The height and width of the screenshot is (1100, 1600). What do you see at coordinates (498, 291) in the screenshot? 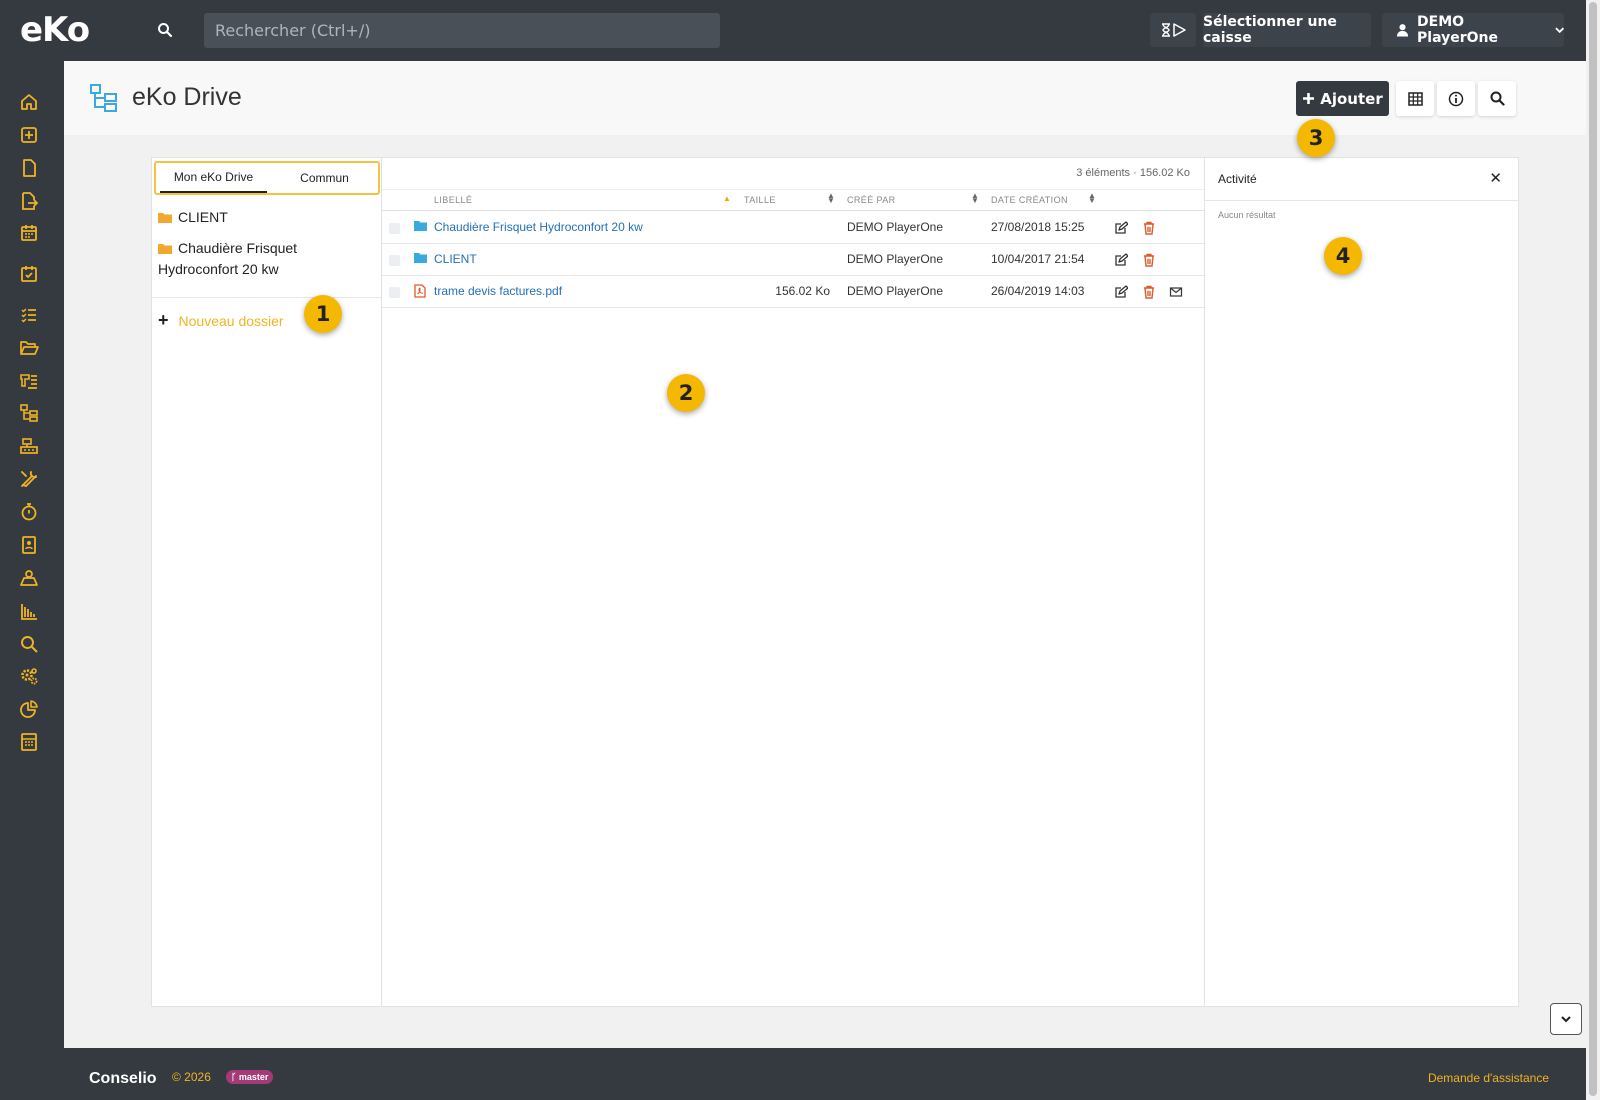
I see `file-name-link: trame devis factures.pdf` at bounding box center [498, 291].